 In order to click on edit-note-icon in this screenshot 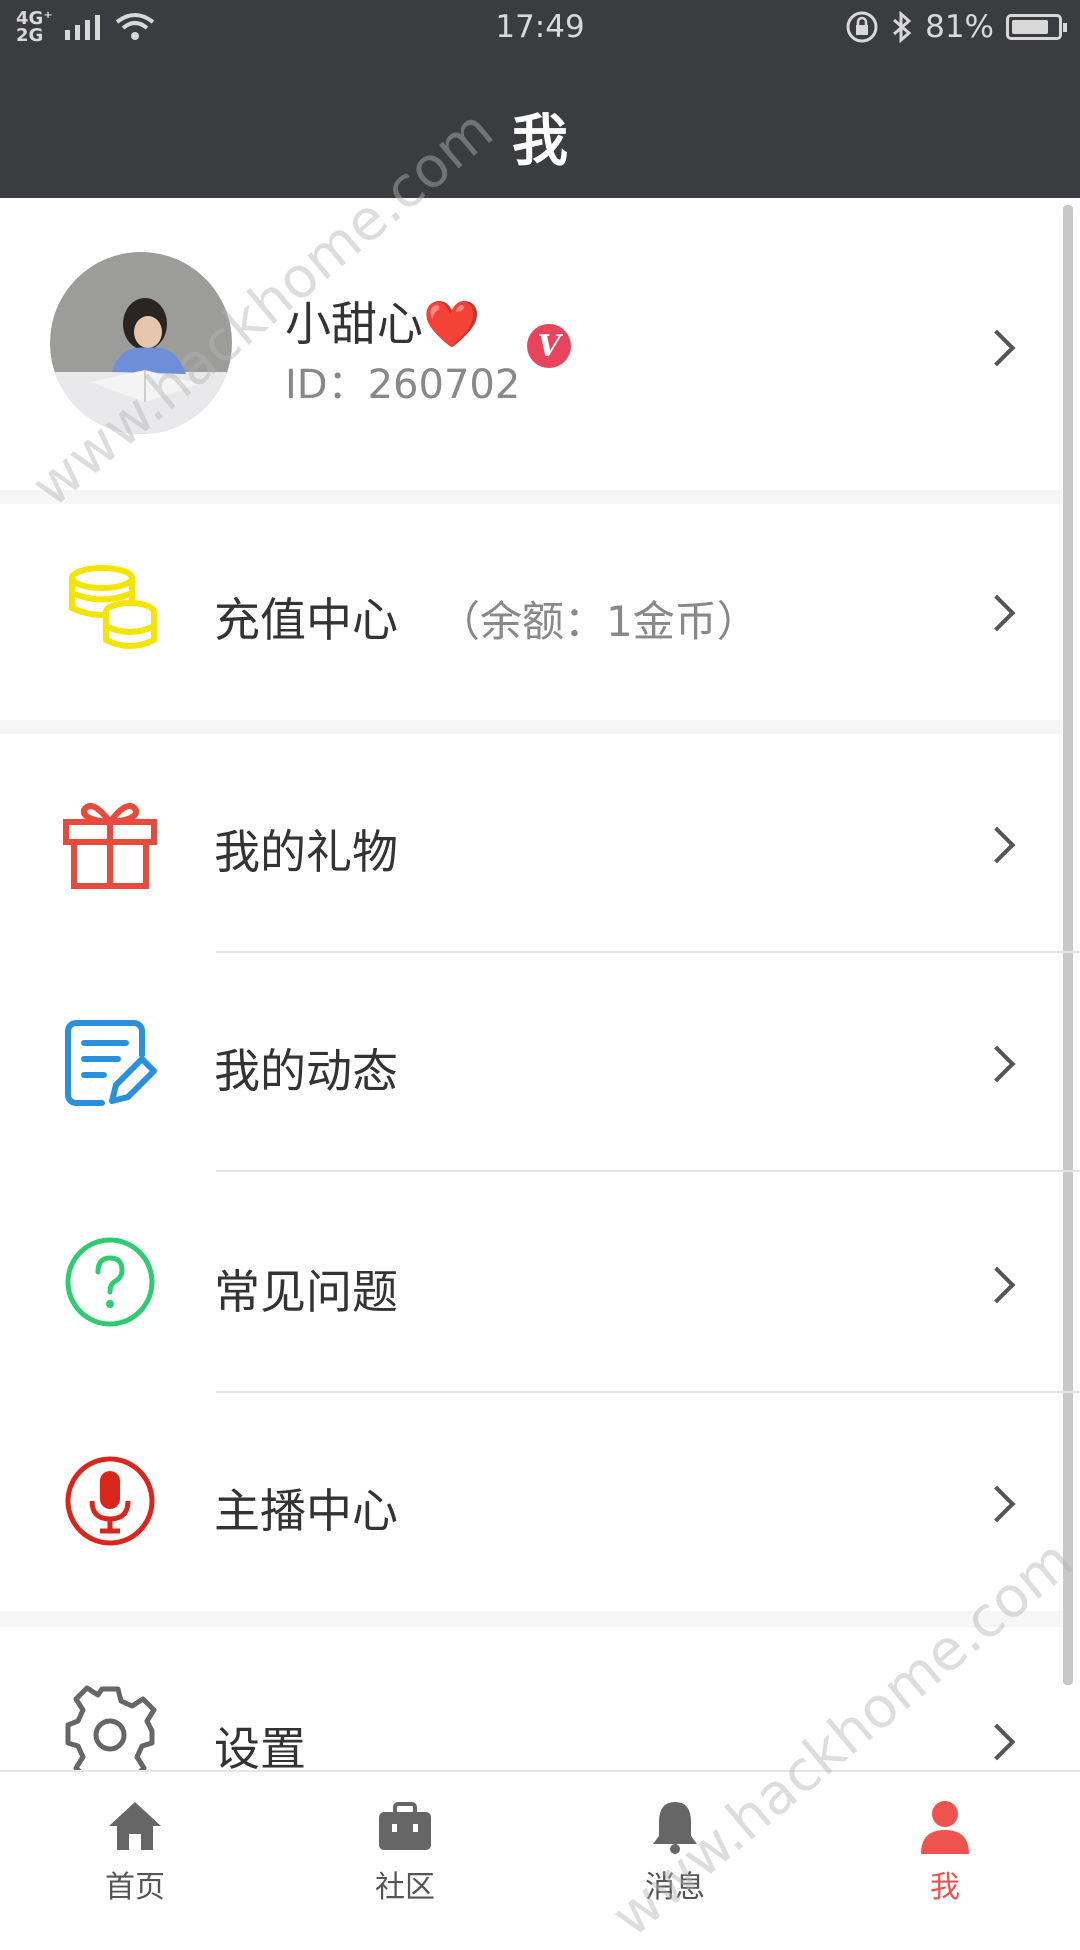, I will do `click(111, 1063)`.